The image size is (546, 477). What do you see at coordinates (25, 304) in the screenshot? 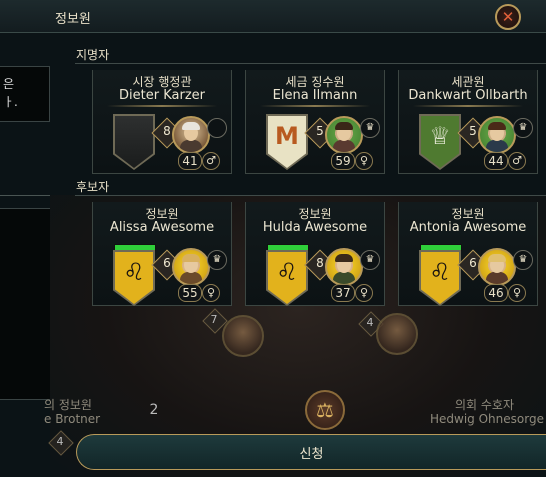
I see `left-list-panel` at bounding box center [25, 304].